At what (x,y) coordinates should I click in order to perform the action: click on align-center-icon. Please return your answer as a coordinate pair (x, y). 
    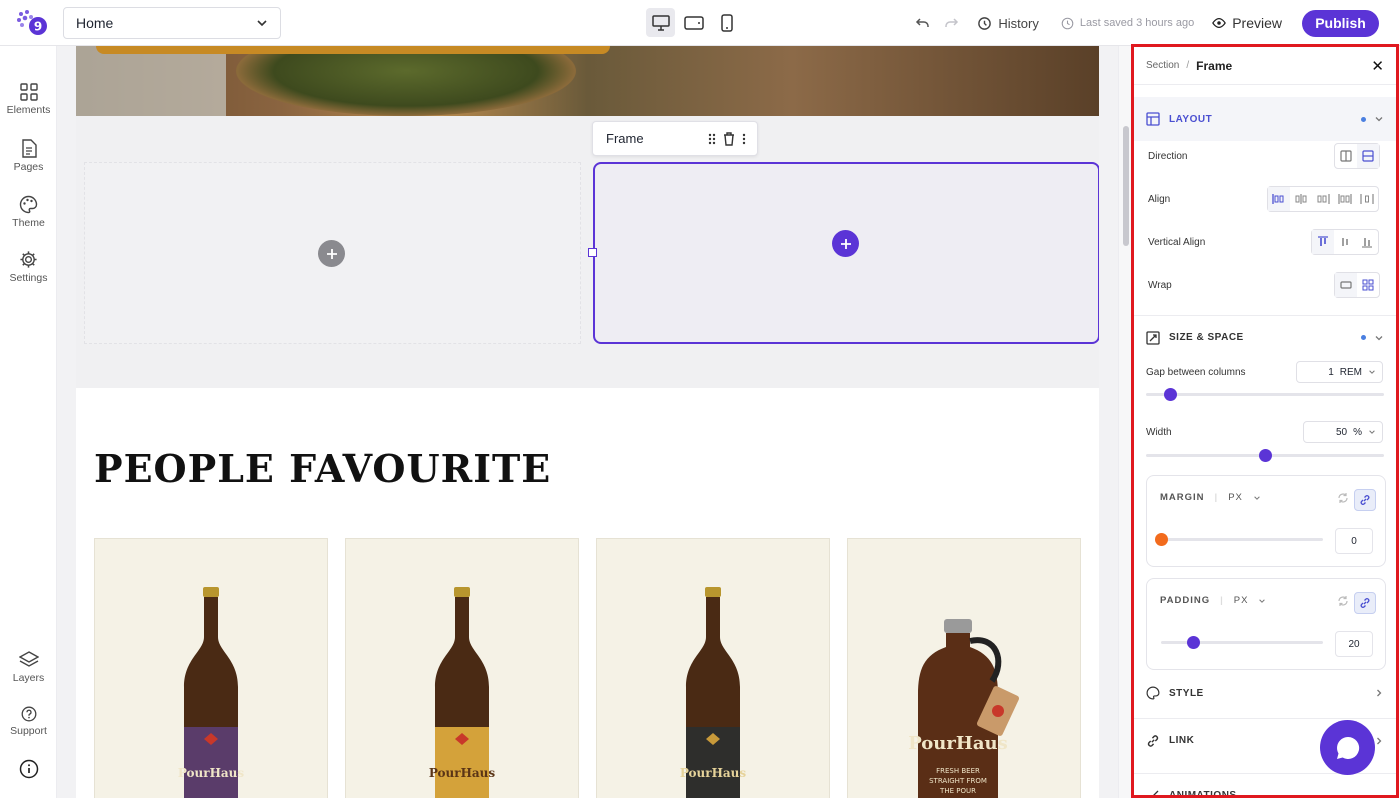
    Looking at the image, I should click on (1301, 199).